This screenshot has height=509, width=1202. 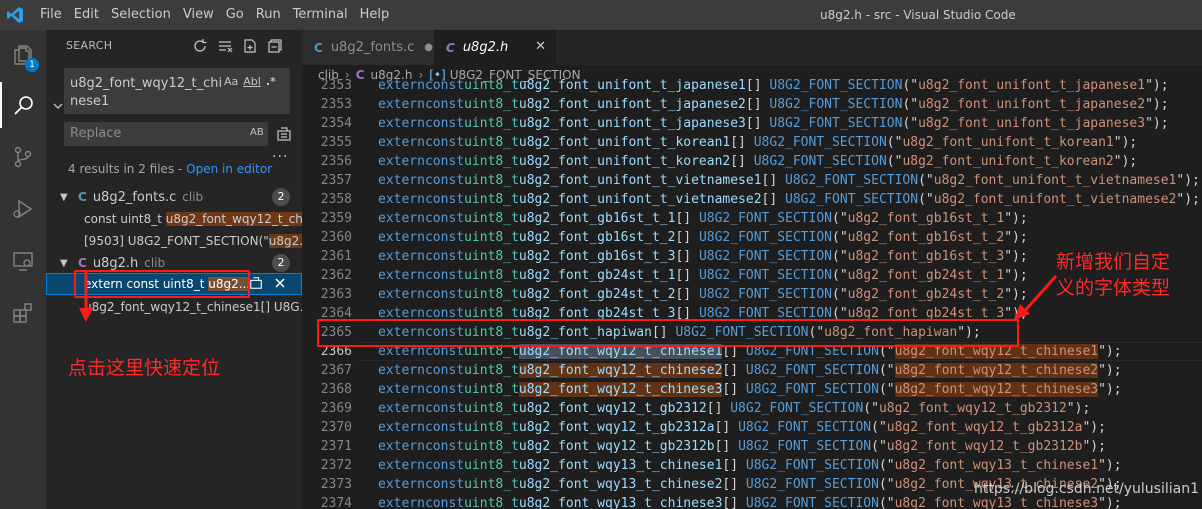 I want to click on new-search-editor-icon, so click(x=250, y=46).